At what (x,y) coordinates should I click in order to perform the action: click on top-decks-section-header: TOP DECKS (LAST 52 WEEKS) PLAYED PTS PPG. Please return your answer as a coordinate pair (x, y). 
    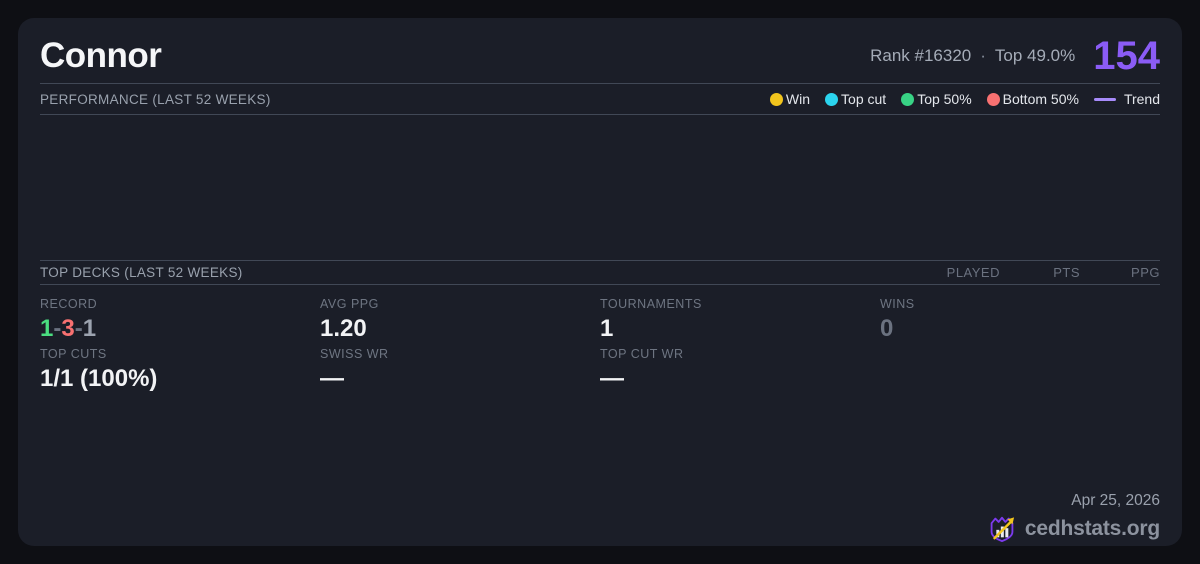
    Looking at the image, I should click on (600, 272).